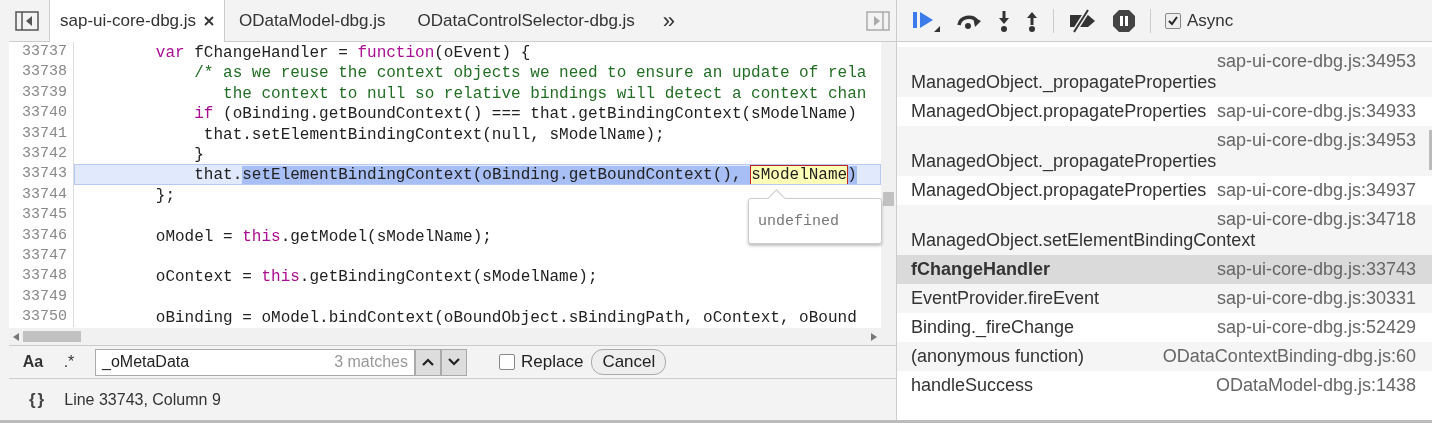  Describe the element at coordinates (528, 20) in the screenshot. I see `file-tab: ODataControlSelector-dbg.js` at that location.